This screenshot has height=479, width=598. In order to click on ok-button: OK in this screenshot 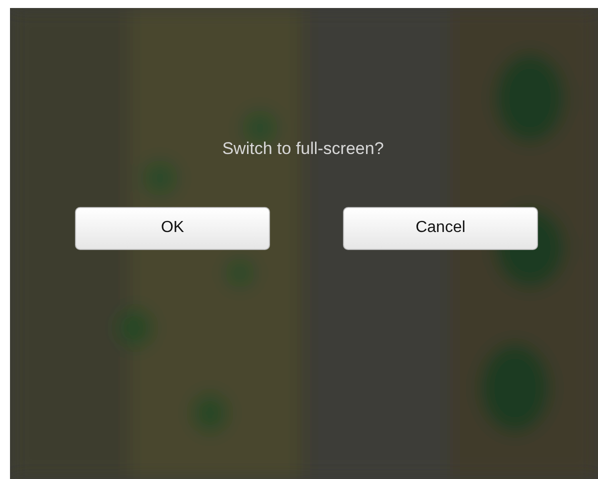, I will do `click(172, 228)`.